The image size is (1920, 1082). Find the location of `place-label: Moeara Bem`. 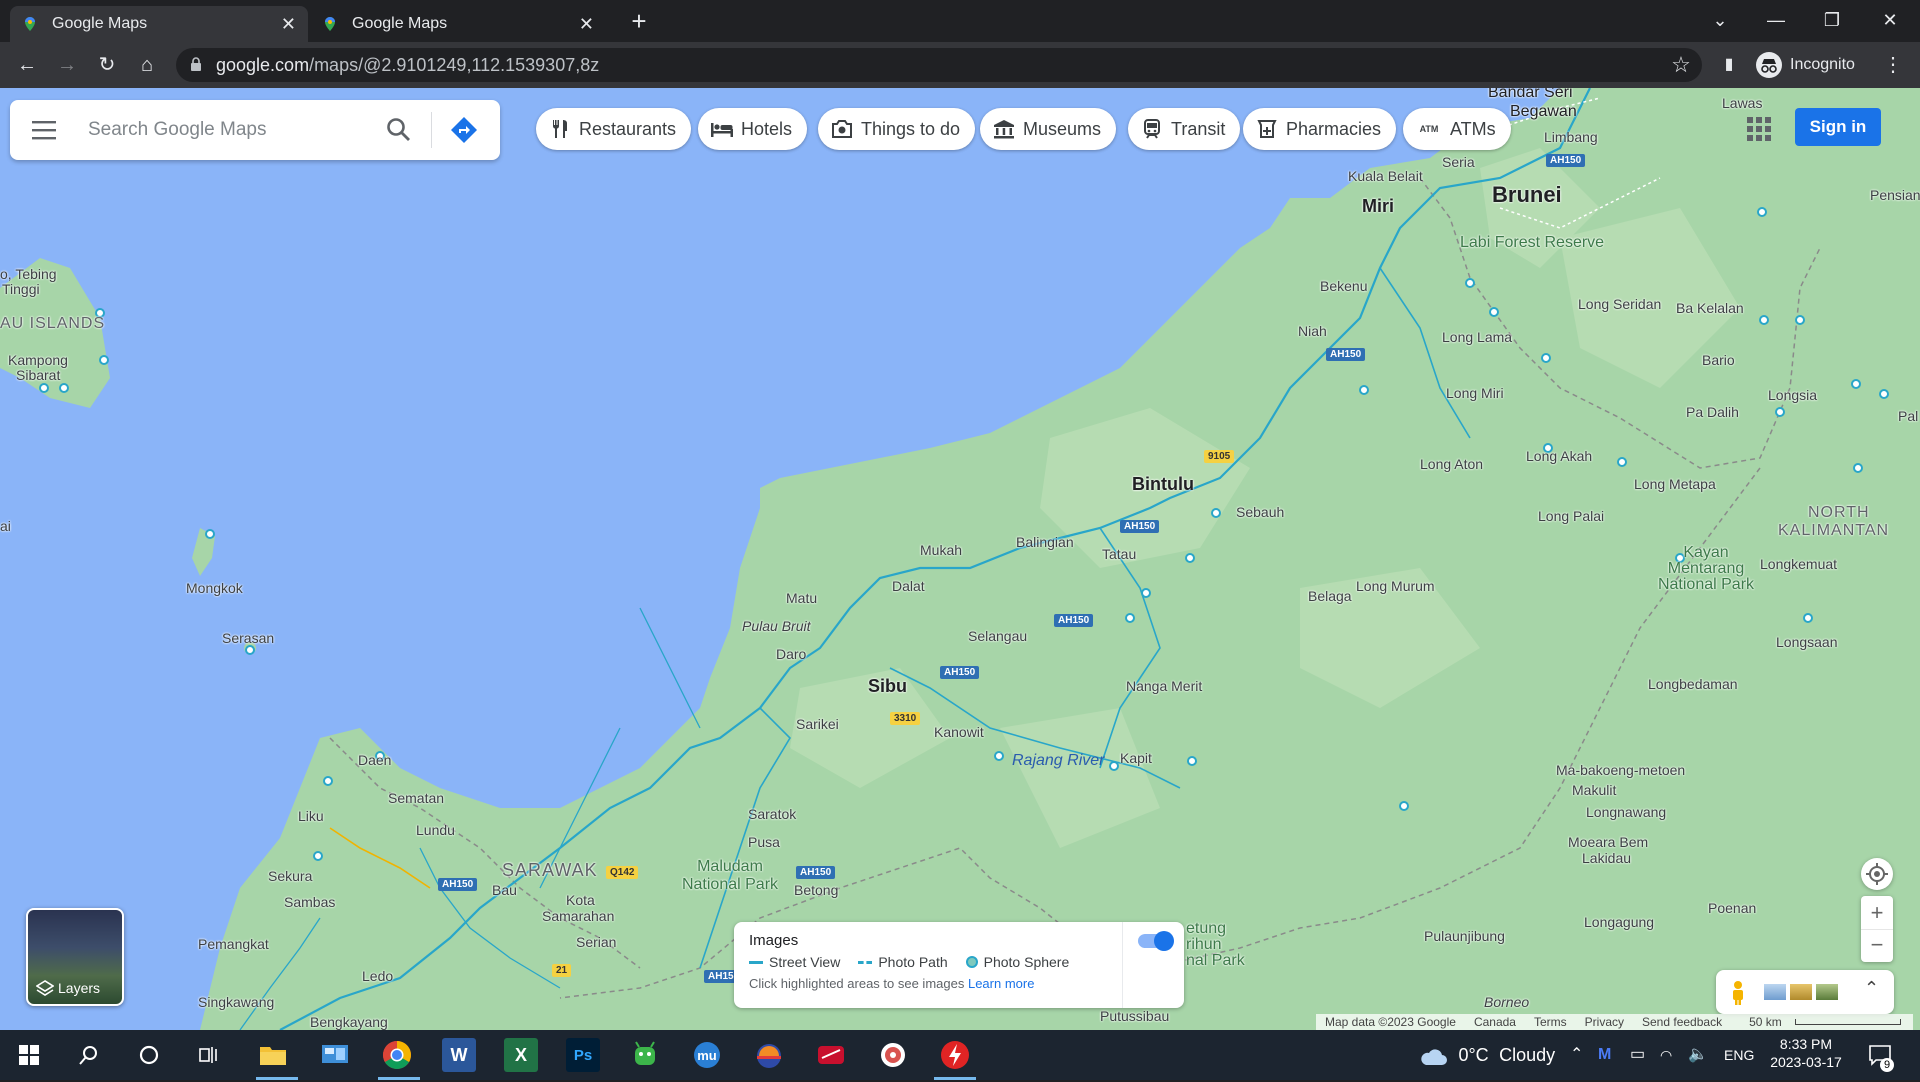

place-label: Moeara Bem is located at coordinates (1608, 842).